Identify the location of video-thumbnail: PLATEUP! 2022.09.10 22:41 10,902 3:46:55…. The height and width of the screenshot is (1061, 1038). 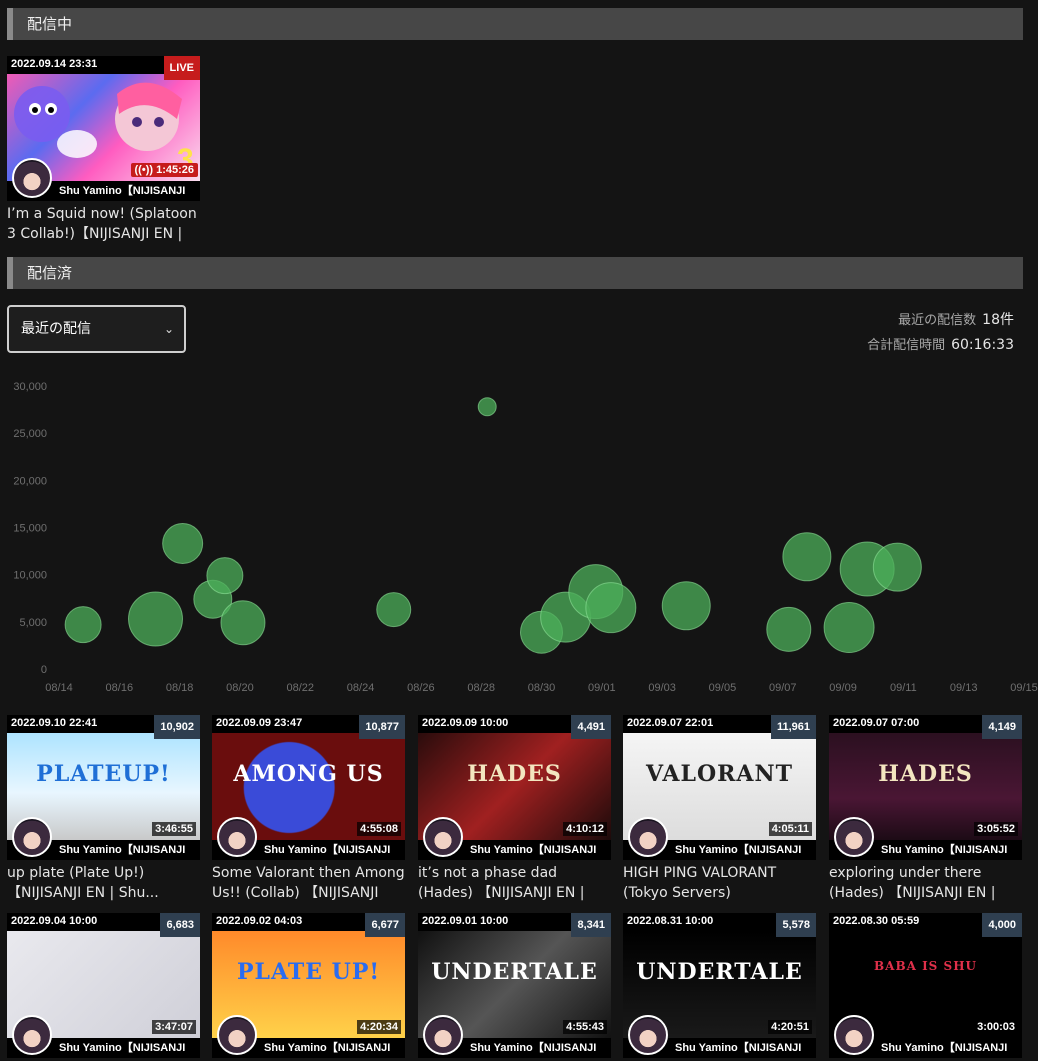
(103, 787).